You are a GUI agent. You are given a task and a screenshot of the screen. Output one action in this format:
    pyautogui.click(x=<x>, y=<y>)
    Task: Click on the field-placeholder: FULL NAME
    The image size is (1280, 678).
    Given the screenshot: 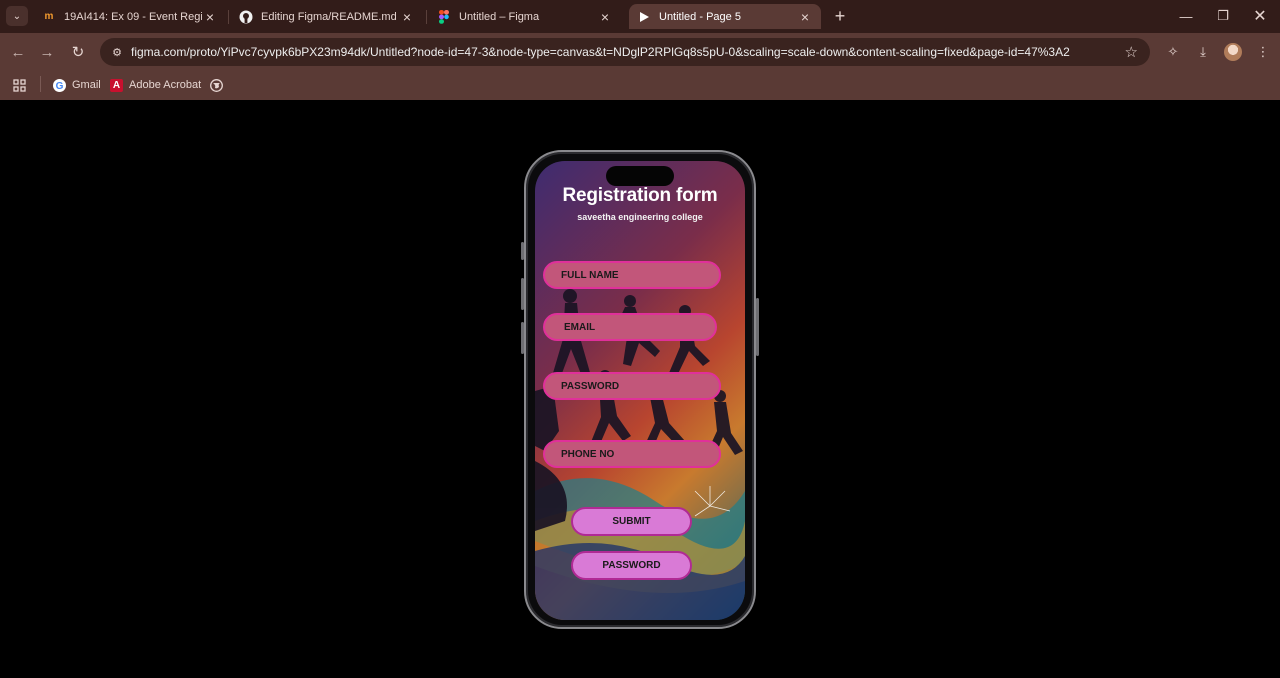 What is the action you would take?
    pyautogui.click(x=590, y=275)
    